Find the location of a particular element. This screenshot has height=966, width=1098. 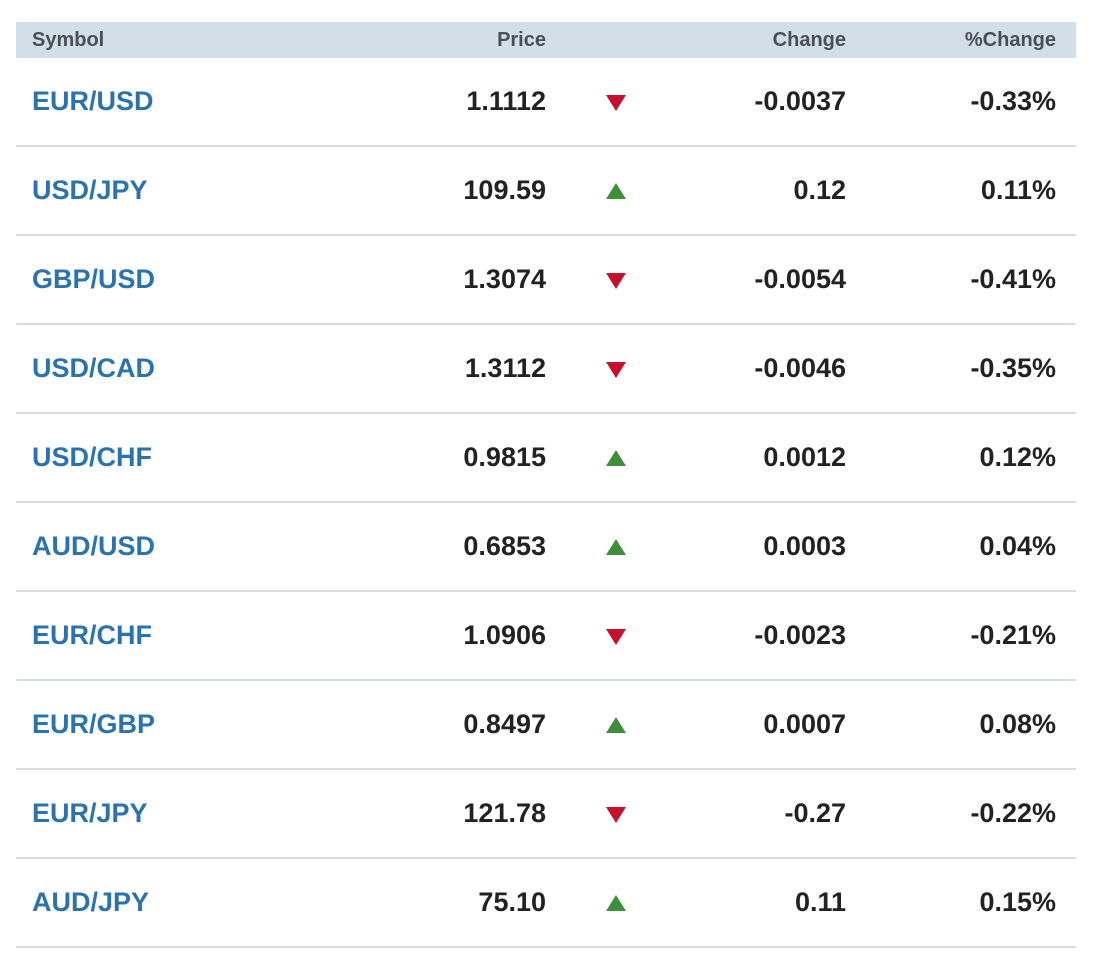

change-value: 0.11 is located at coordinates (820, 902).